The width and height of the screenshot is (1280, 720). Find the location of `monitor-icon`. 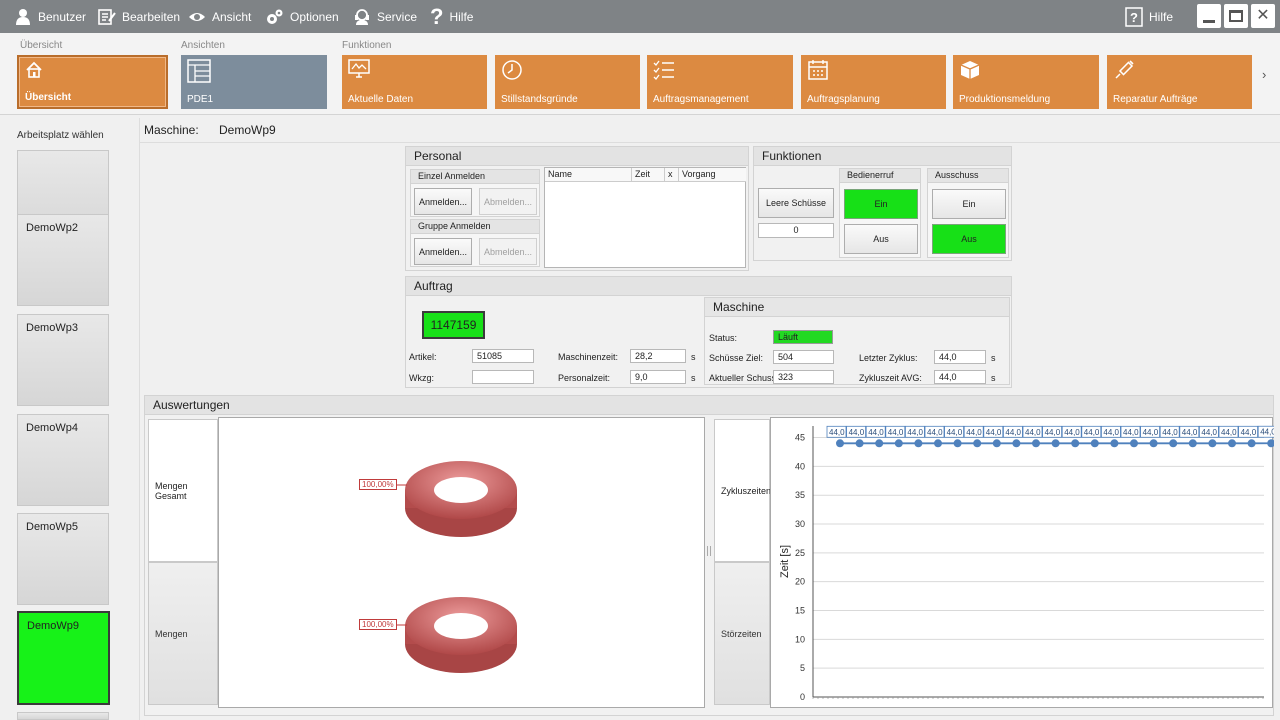

monitor-icon is located at coordinates (359, 68).